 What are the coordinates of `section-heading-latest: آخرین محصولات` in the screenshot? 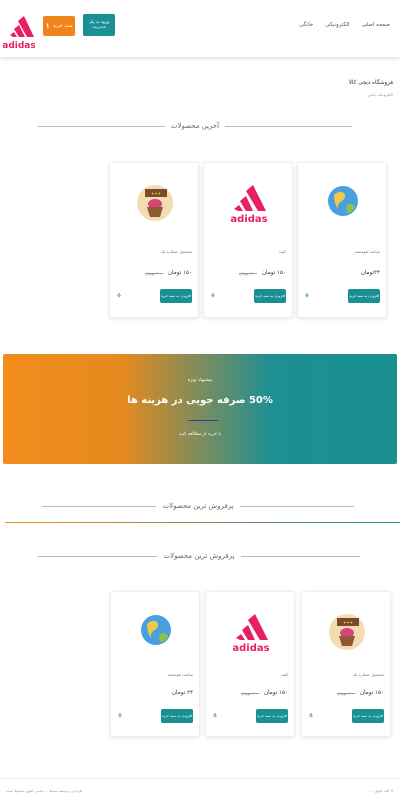 It's located at (200, 126).